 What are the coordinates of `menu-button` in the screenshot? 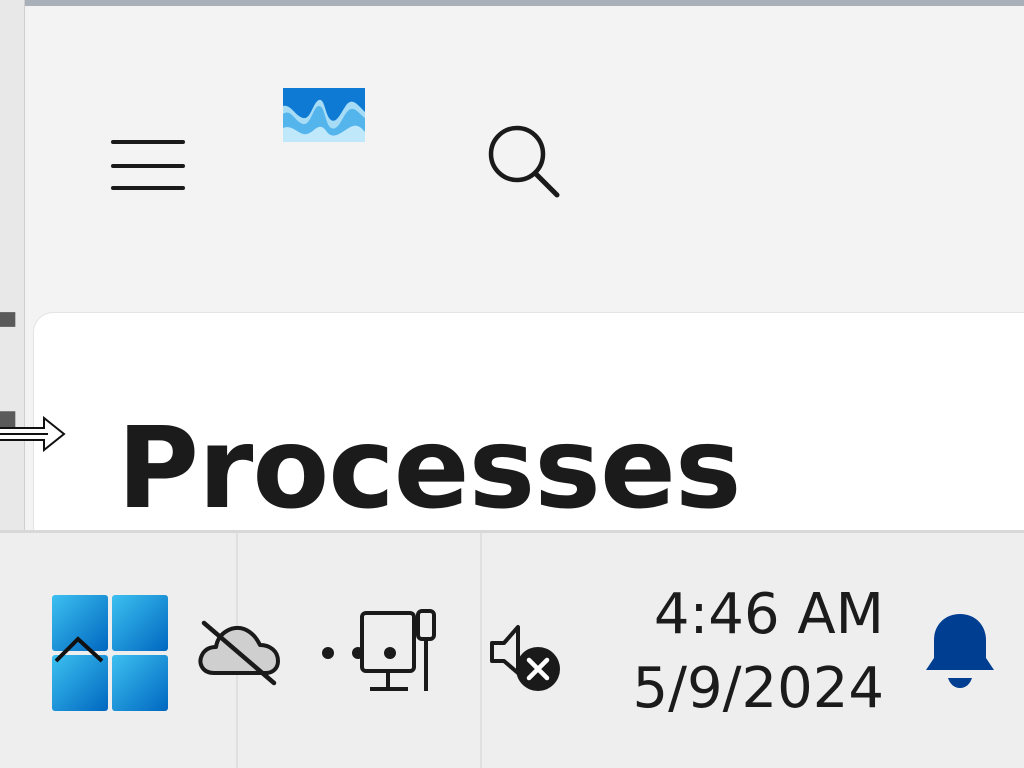 It's located at (148, 162).